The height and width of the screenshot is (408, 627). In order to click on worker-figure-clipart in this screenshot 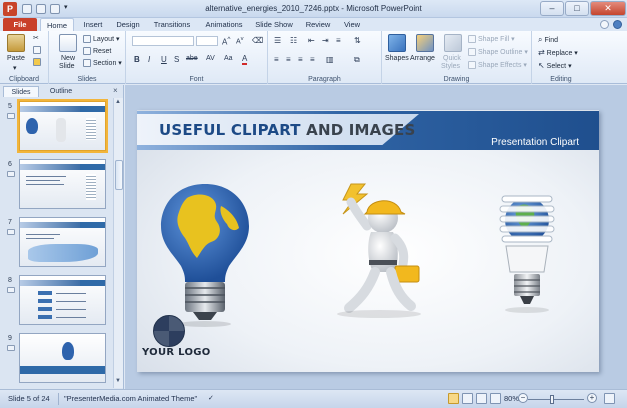, I will do `click(367, 252)`.